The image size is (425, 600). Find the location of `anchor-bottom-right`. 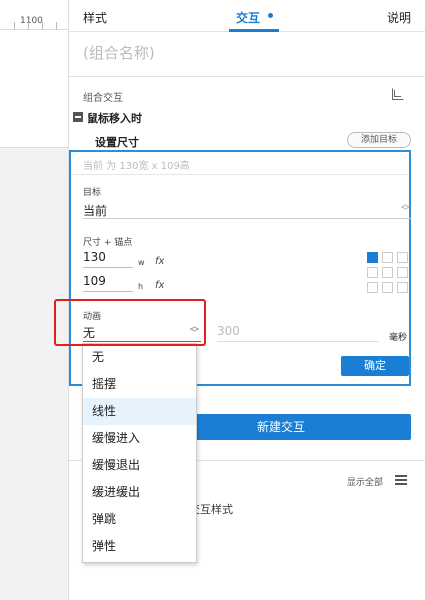

anchor-bottom-right is located at coordinates (402, 287).